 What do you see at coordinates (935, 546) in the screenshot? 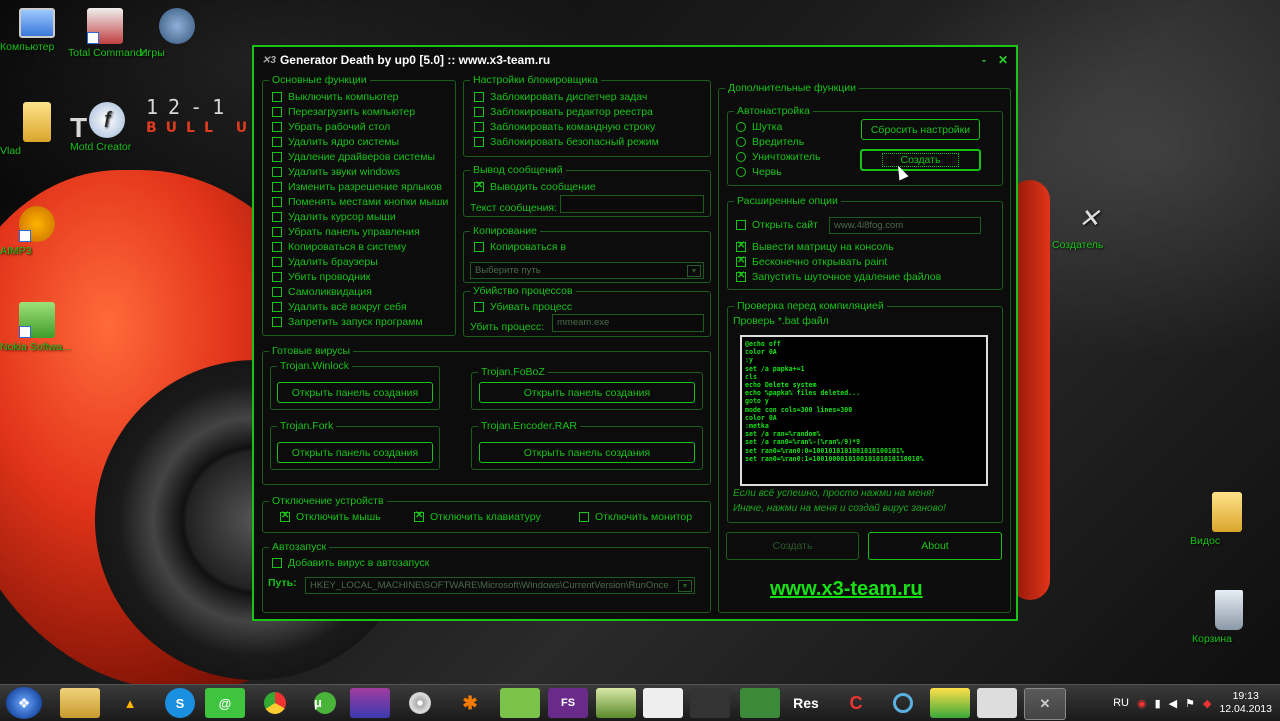
I see `about-button: About` at bounding box center [935, 546].